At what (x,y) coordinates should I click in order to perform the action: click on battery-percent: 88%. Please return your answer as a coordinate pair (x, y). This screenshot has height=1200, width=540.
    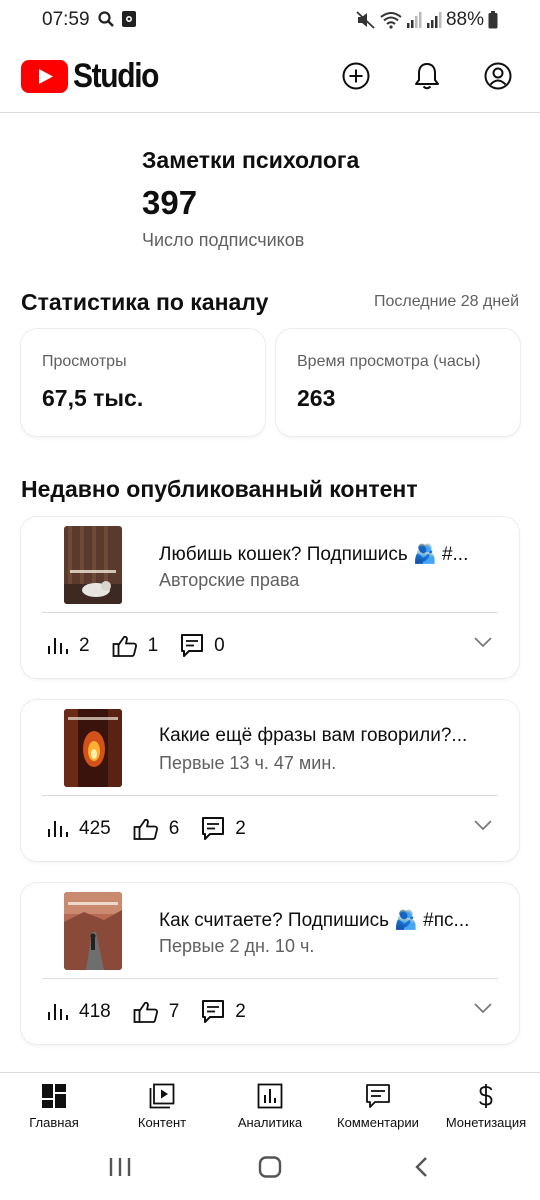
    Looking at the image, I should click on (464, 19).